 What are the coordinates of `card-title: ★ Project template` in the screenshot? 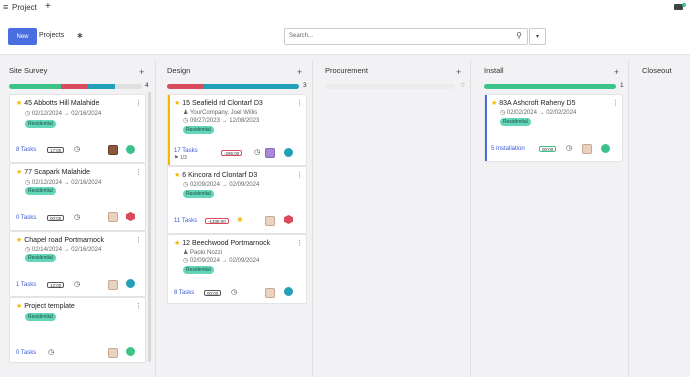 It's located at (45, 306).